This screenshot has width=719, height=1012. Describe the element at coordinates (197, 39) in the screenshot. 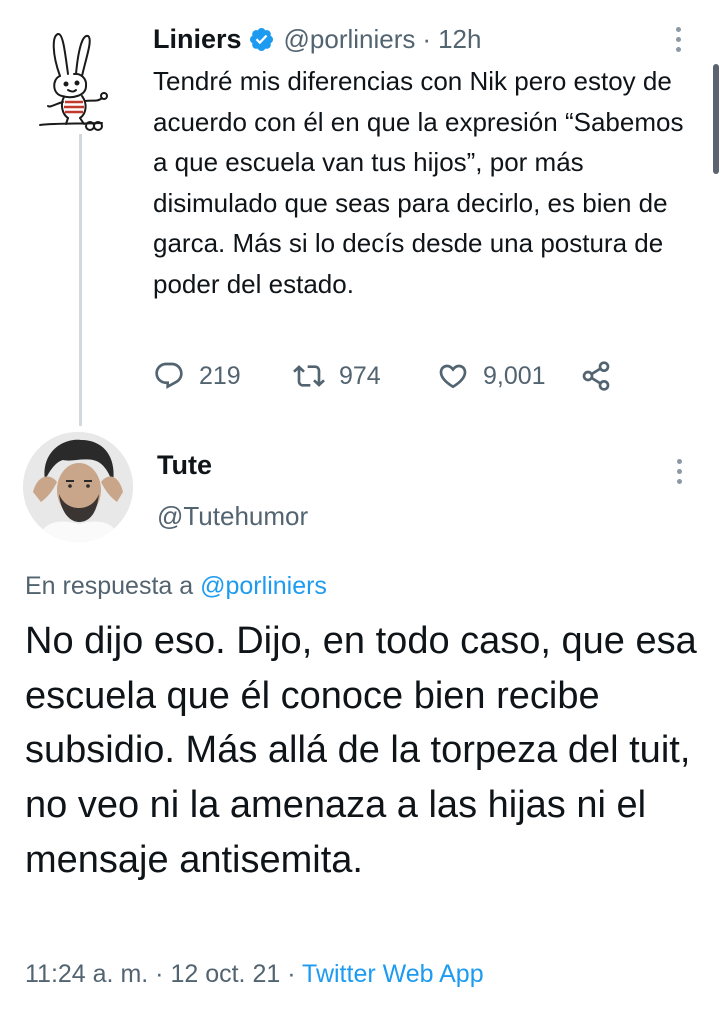

I see `parent-author-name: Liniers` at that location.